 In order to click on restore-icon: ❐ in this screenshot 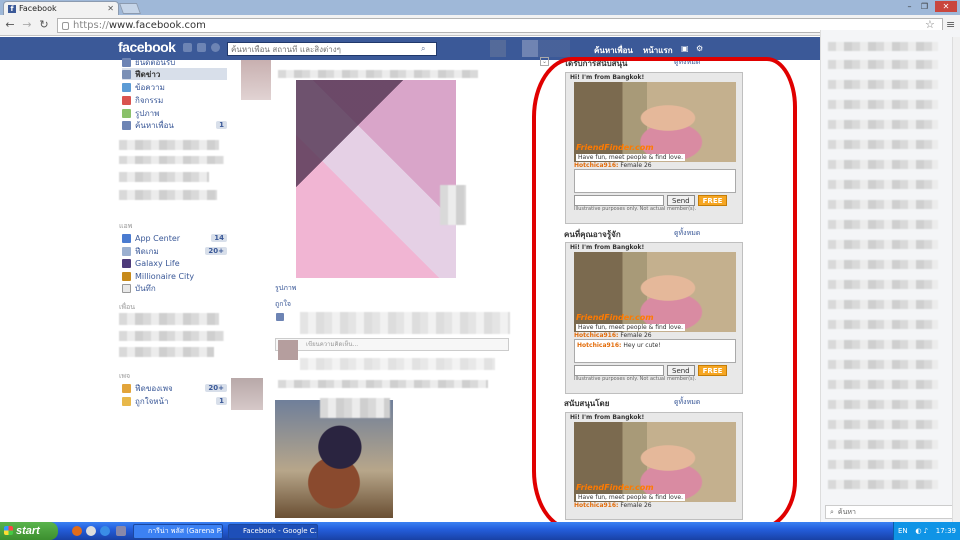, I will do `click(924, 6)`.